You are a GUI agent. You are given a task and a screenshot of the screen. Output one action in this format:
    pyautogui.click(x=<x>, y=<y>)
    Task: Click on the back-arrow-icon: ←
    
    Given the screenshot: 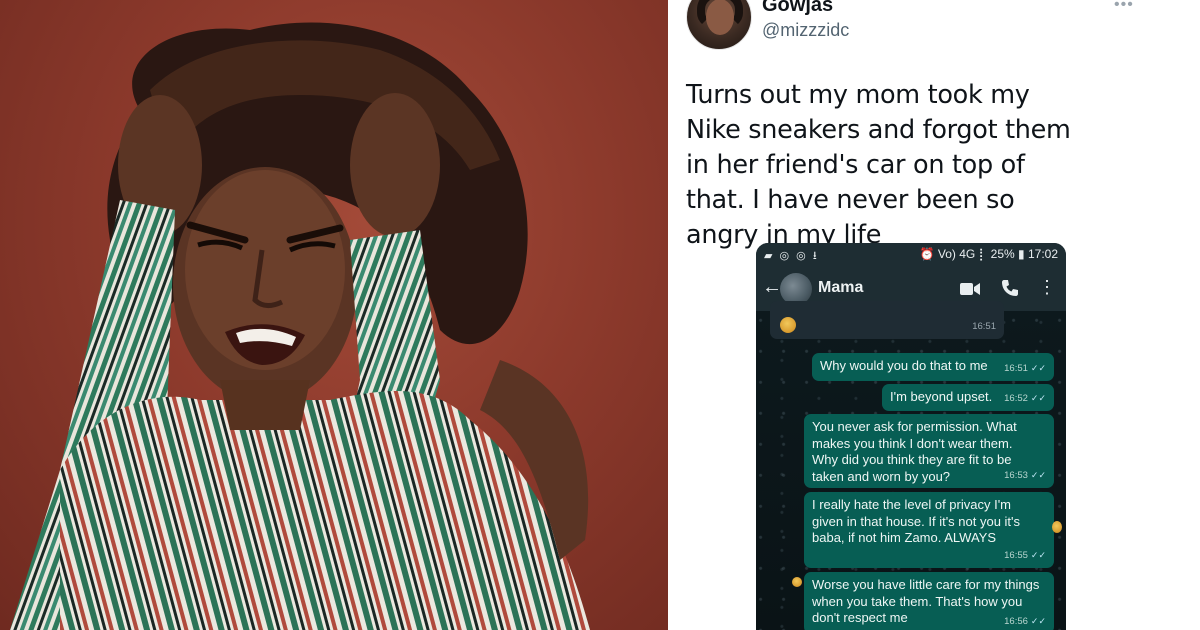 What is the action you would take?
    pyautogui.click(x=772, y=287)
    